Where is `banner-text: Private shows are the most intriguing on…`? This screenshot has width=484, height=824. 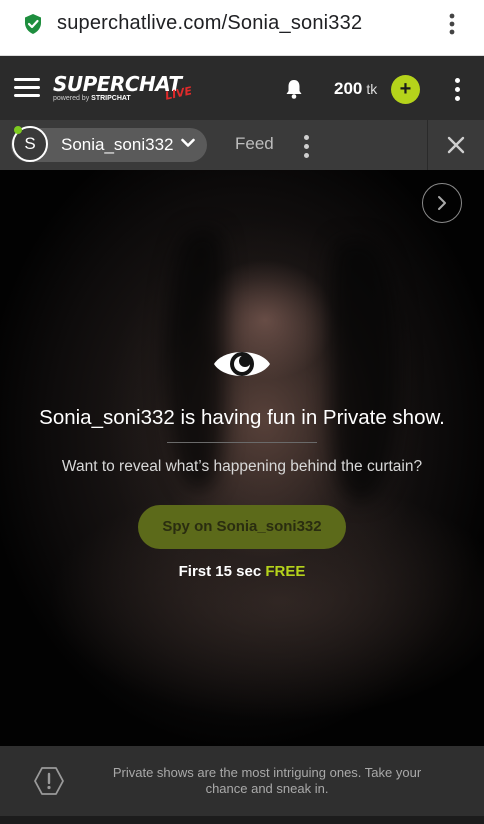
banner-text: Private shows are the most intriguing on… is located at coordinates (267, 780).